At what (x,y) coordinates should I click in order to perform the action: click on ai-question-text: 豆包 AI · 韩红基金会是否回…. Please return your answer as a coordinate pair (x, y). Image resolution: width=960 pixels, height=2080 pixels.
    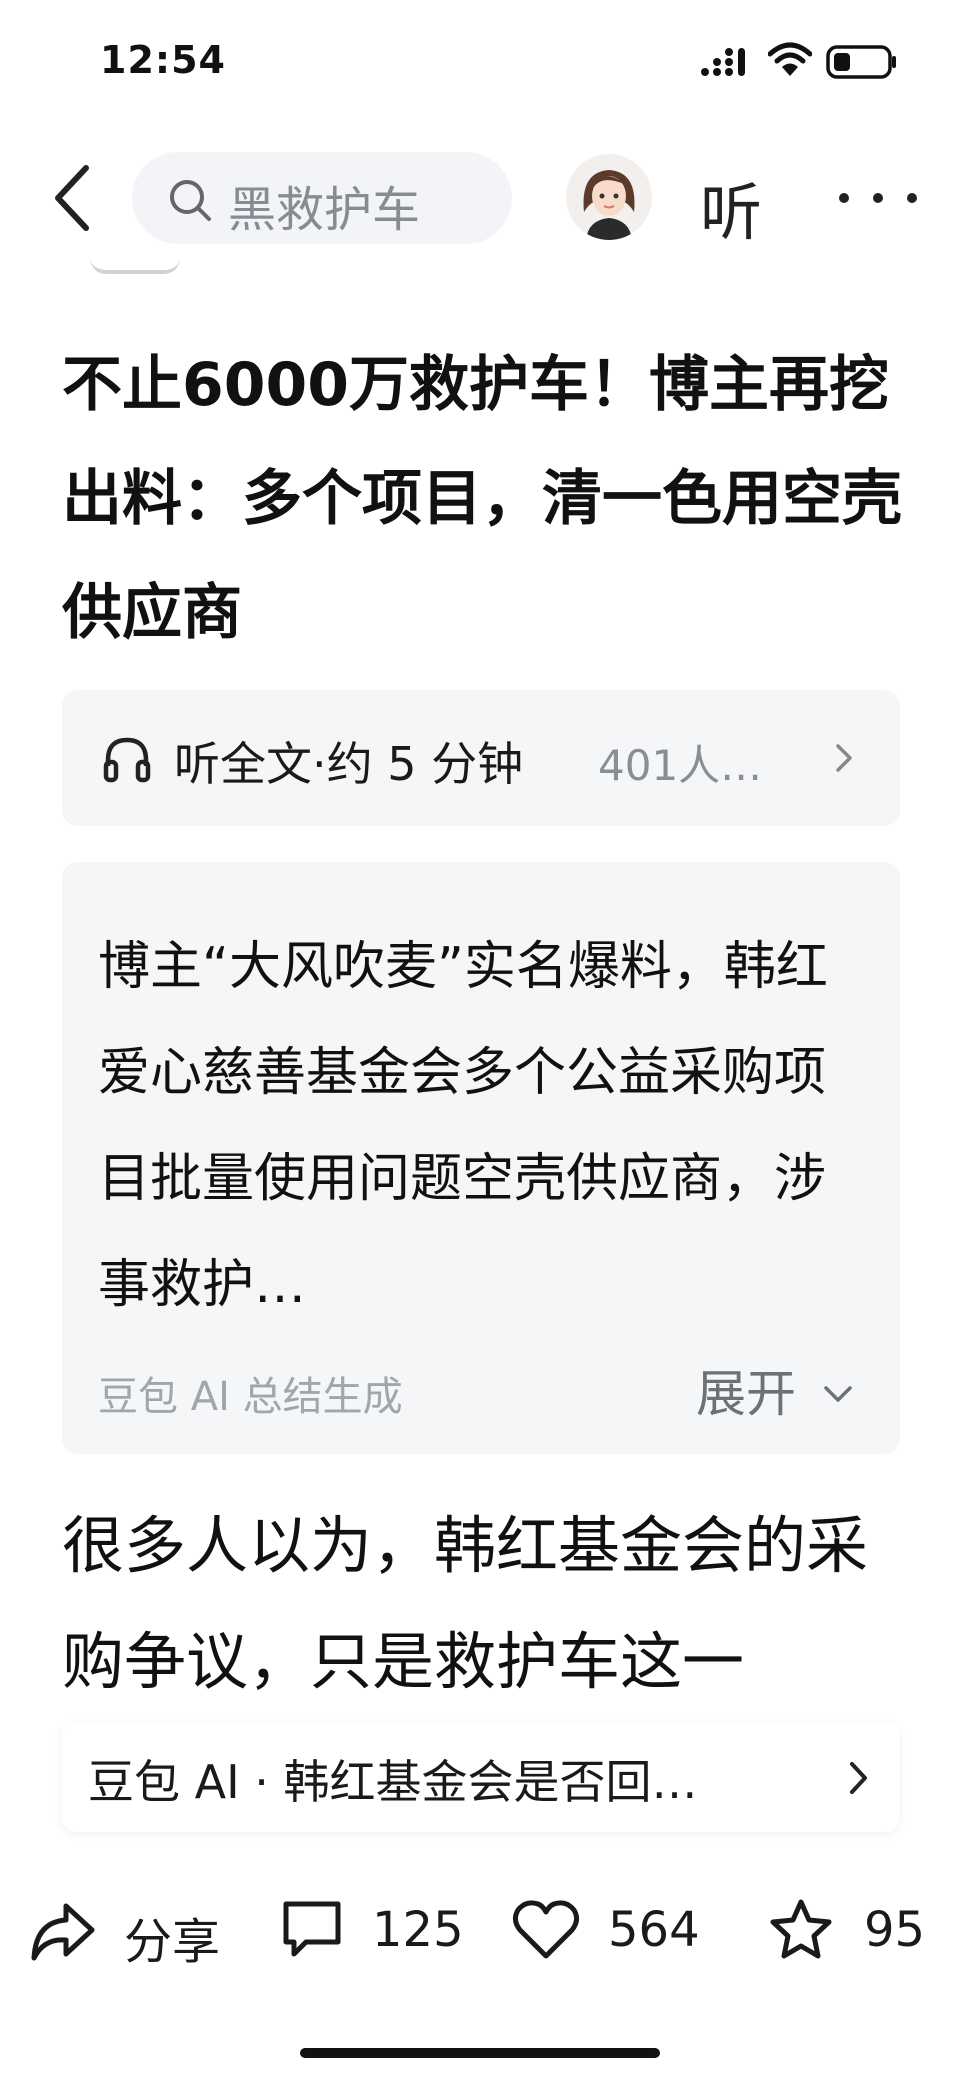
    Looking at the image, I should click on (393, 1782).